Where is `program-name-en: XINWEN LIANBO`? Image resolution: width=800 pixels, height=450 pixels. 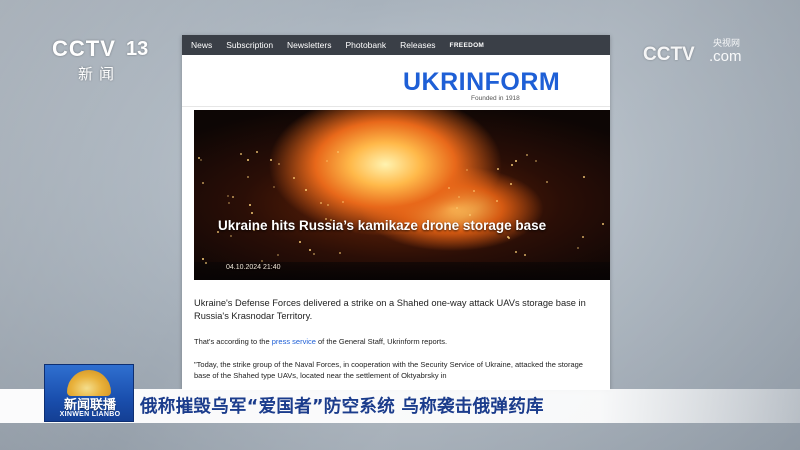
program-name-en: XINWEN LIANBO is located at coordinates (90, 414).